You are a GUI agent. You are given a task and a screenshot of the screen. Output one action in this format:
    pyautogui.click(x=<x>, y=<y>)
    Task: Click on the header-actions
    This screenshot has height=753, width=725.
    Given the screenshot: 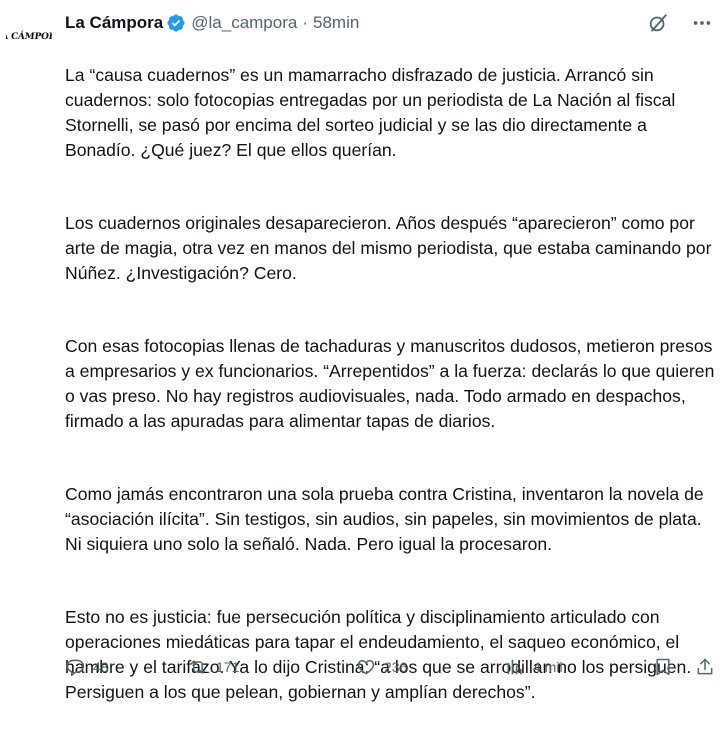 What is the action you would take?
    pyautogui.click(x=680, y=23)
    